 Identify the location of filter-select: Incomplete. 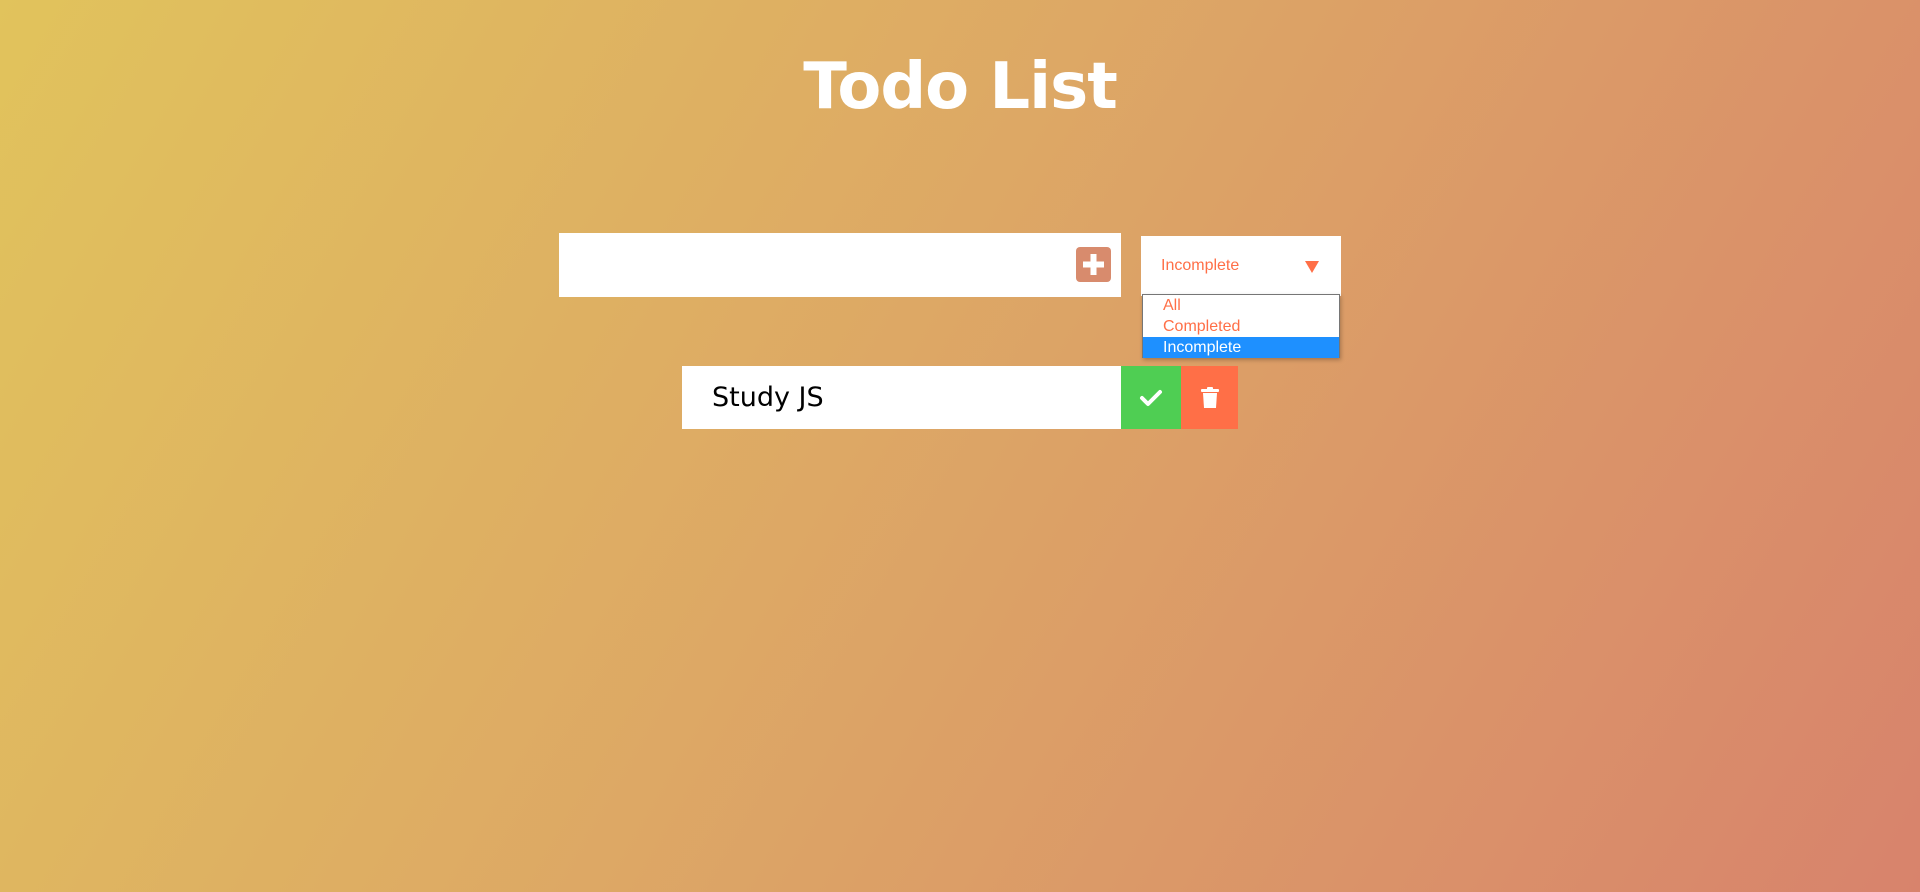
(1241, 266).